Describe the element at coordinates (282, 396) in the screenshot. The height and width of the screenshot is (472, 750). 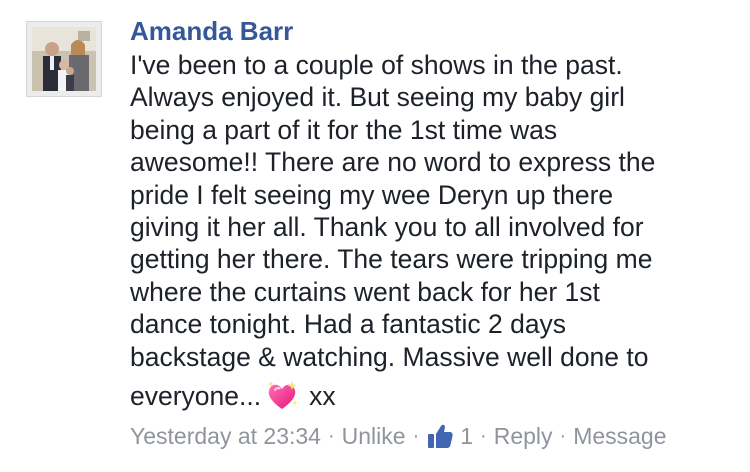
I see `sparkling-heart-icon` at that location.